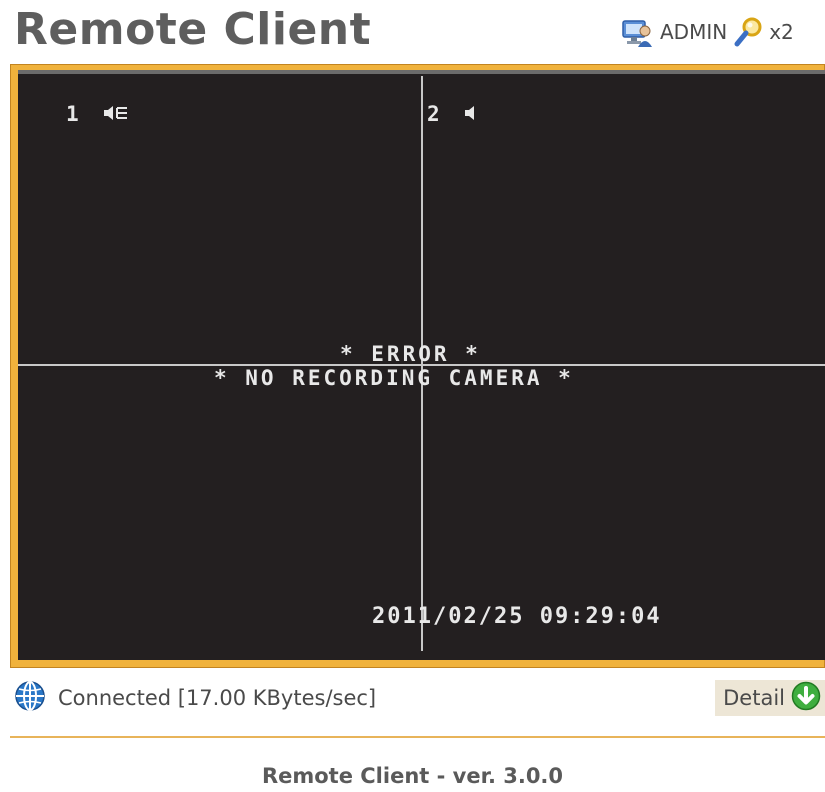 This screenshot has height=792, width=825. Describe the element at coordinates (637, 32) in the screenshot. I see `user-monitor-icon` at that location.